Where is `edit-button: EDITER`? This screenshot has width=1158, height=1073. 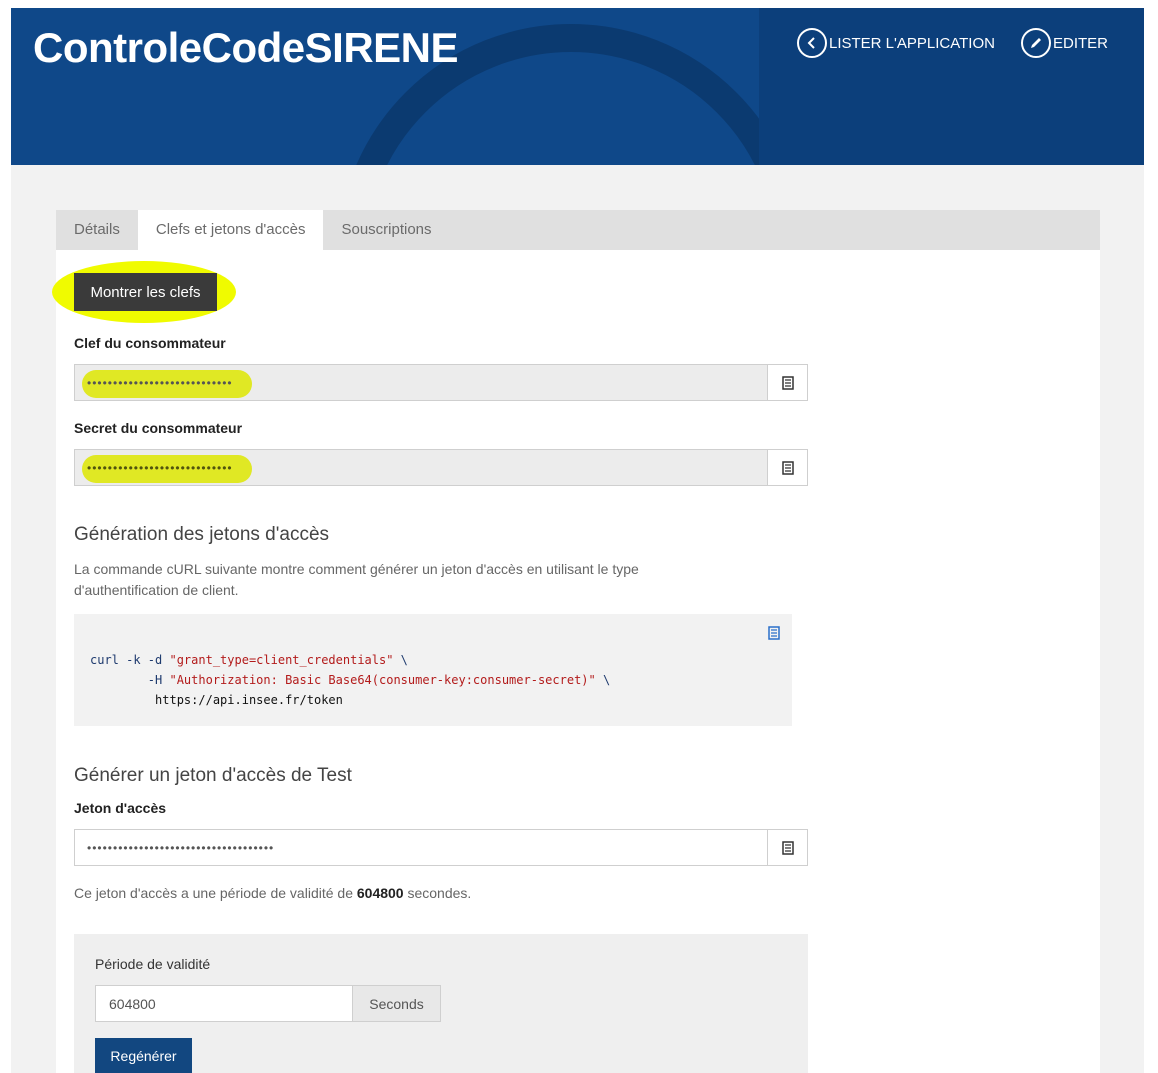
edit-button: EDITER is located at coordinates (1064, 43).